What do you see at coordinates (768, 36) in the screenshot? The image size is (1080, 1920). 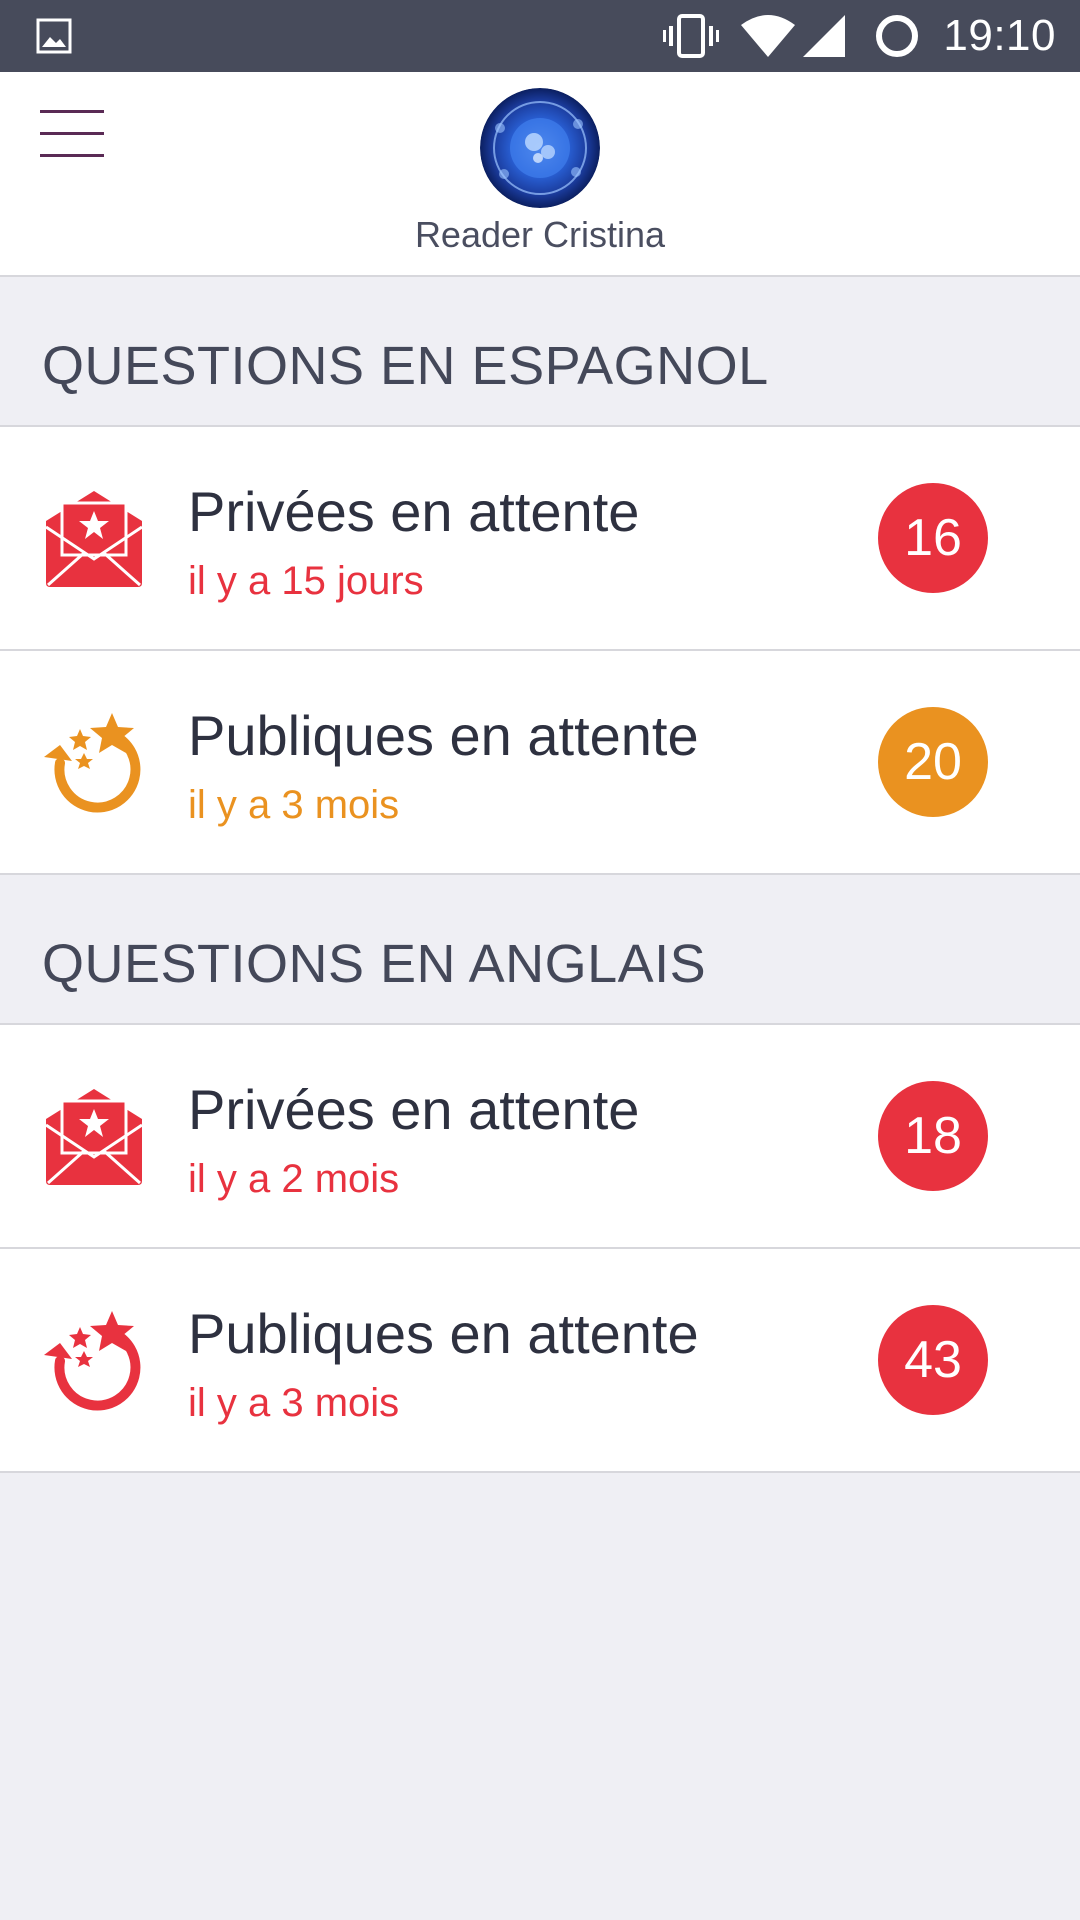 I see `wifi-icon` at bounding box center [768, 36].